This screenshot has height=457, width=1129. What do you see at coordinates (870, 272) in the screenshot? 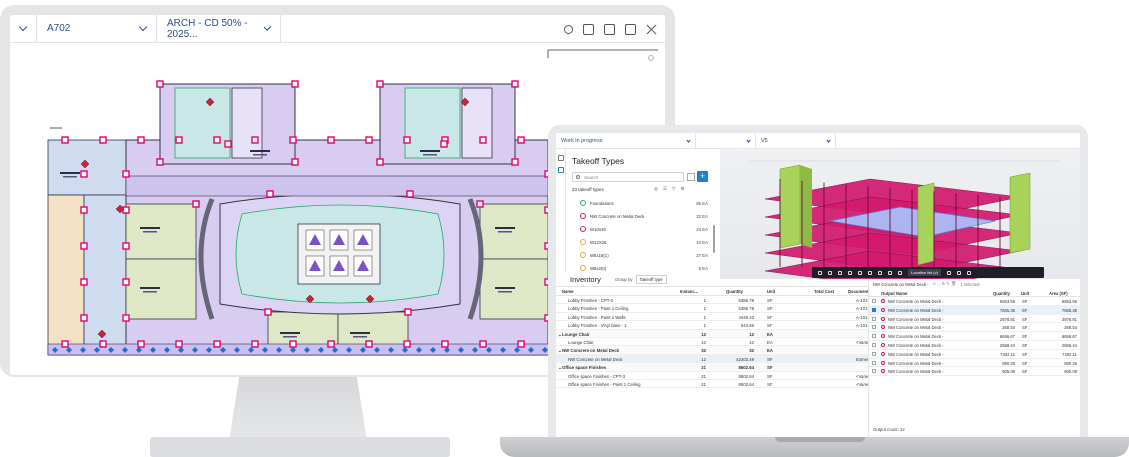
I see `measure-icon` at bounding box center [870, 272].